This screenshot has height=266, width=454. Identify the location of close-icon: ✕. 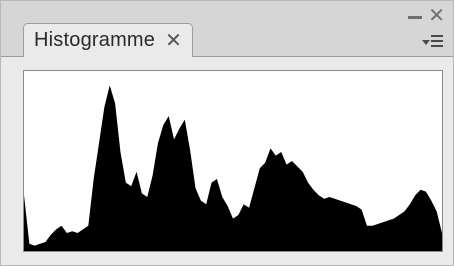
(436, 16).